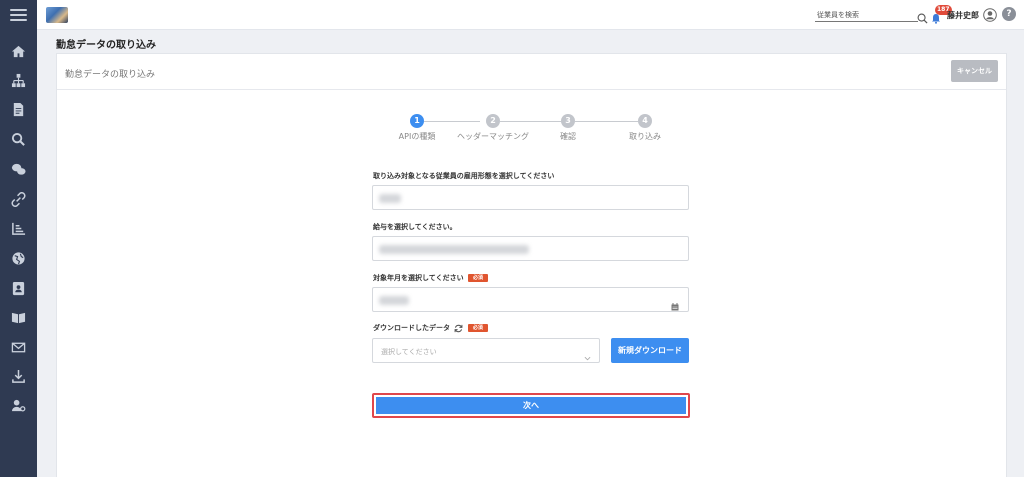  Describe the element at coordinates (531, 72) in the screenshot. I see `card-header: 勤怠データの取り込み キャンセル` at that location.